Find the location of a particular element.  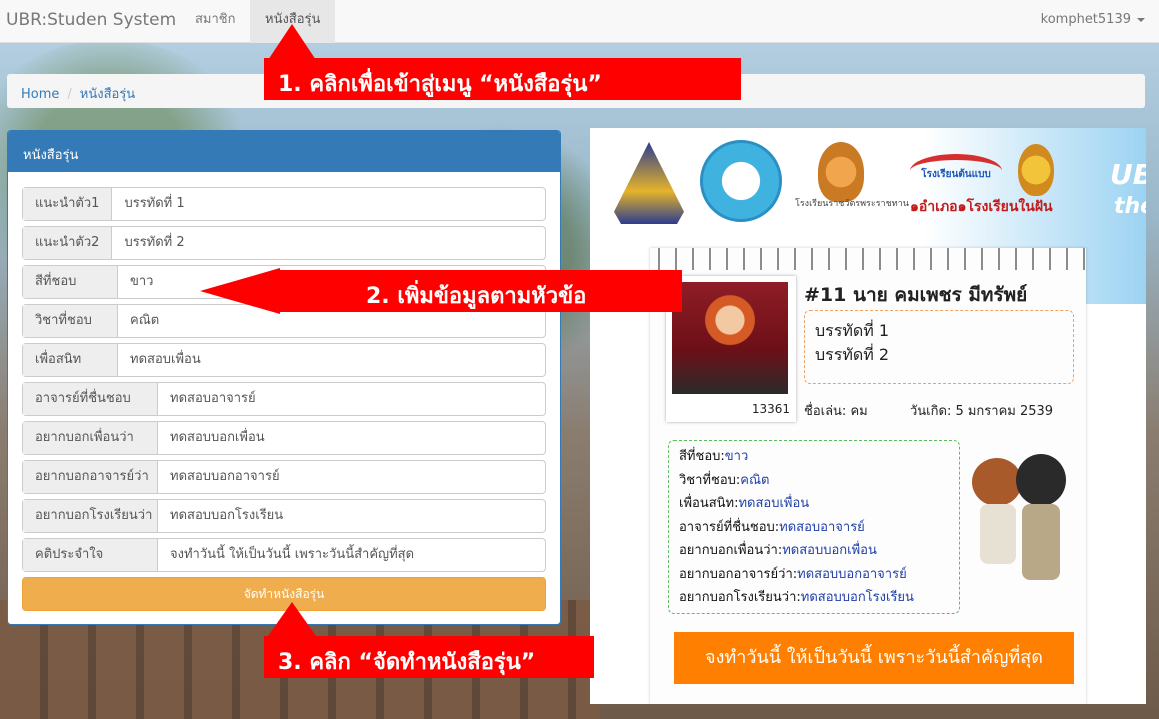

field-message-school: อยากบอกโรงเรียนว่า ทดสอบบอกโรงเรียน is located at coordinates (284, 516).